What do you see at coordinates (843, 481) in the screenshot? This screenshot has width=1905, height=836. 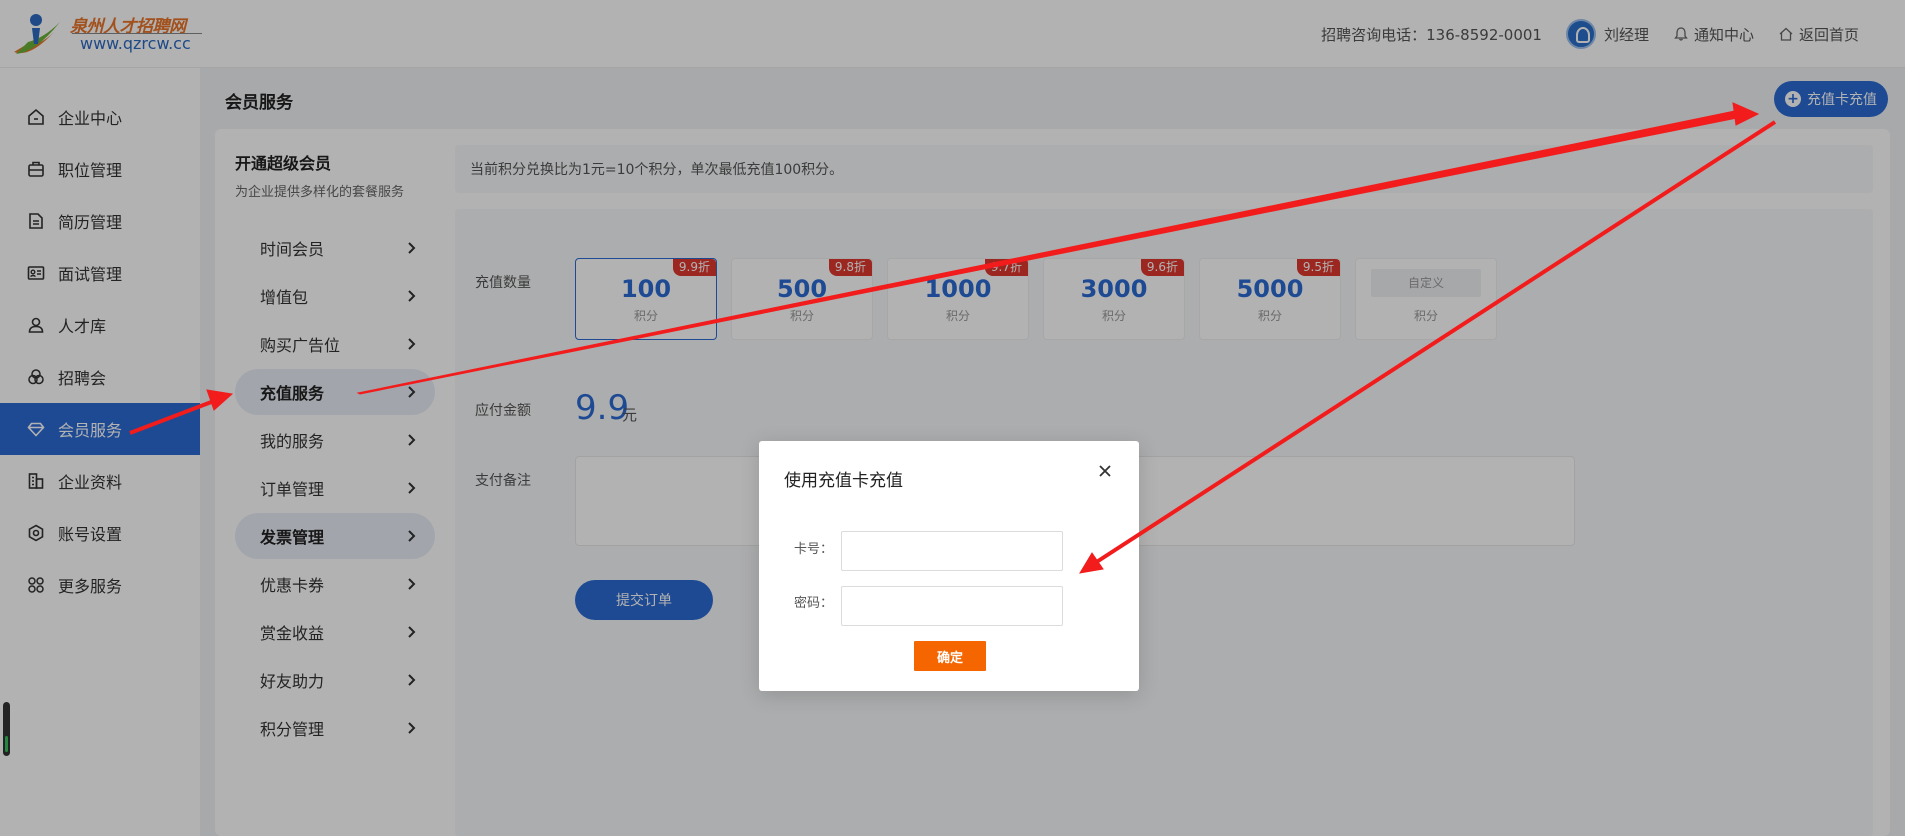 I see `modal-title: 使用充值卡充值` at bounding box center [843, 481].